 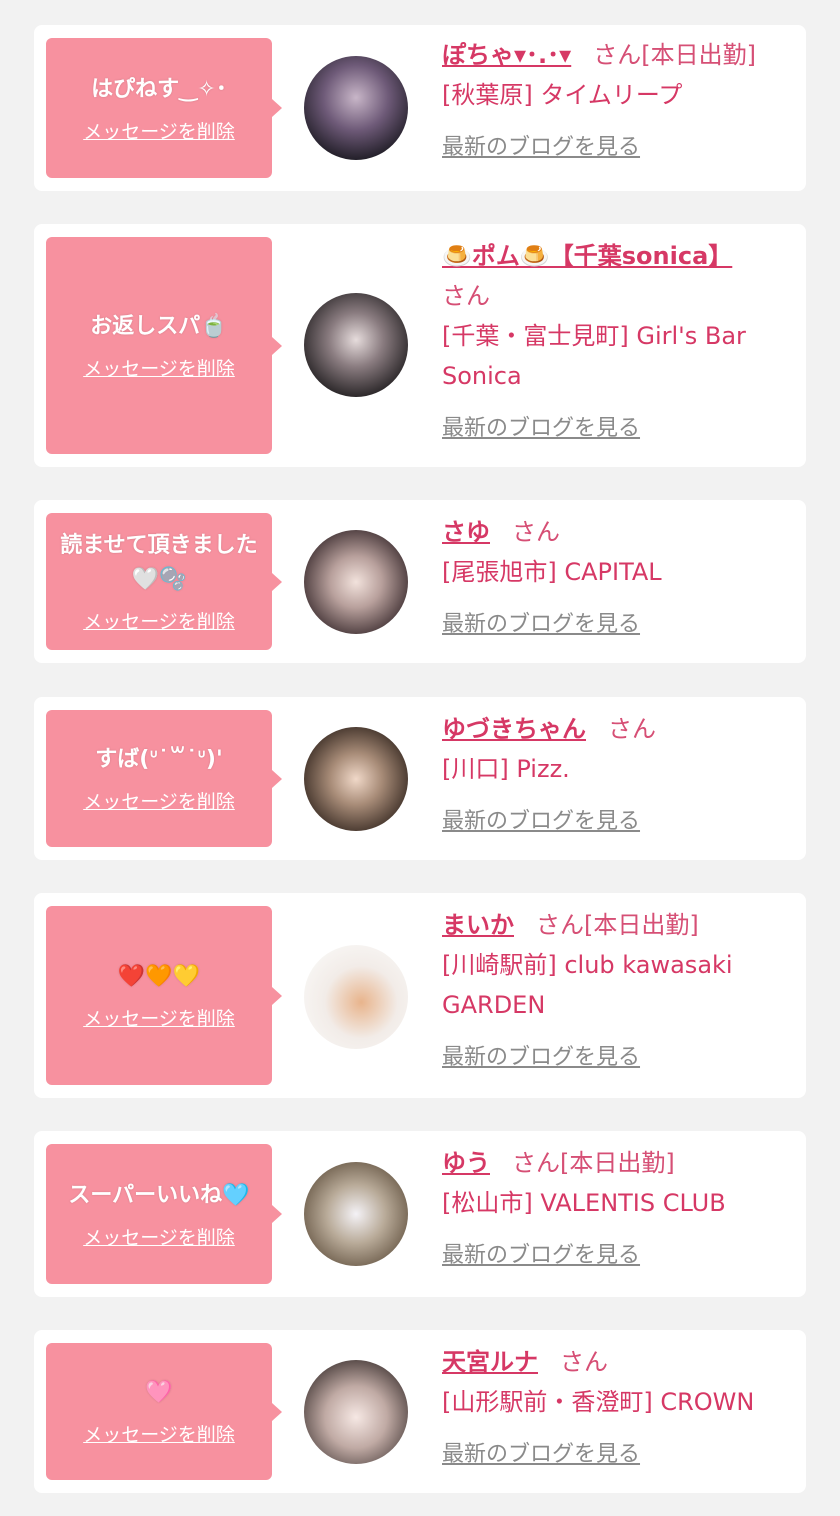 I want to click on message-bubble: 読ませて頂きました🤍🫧 メッセージを削除, so click(x=164, y=581).